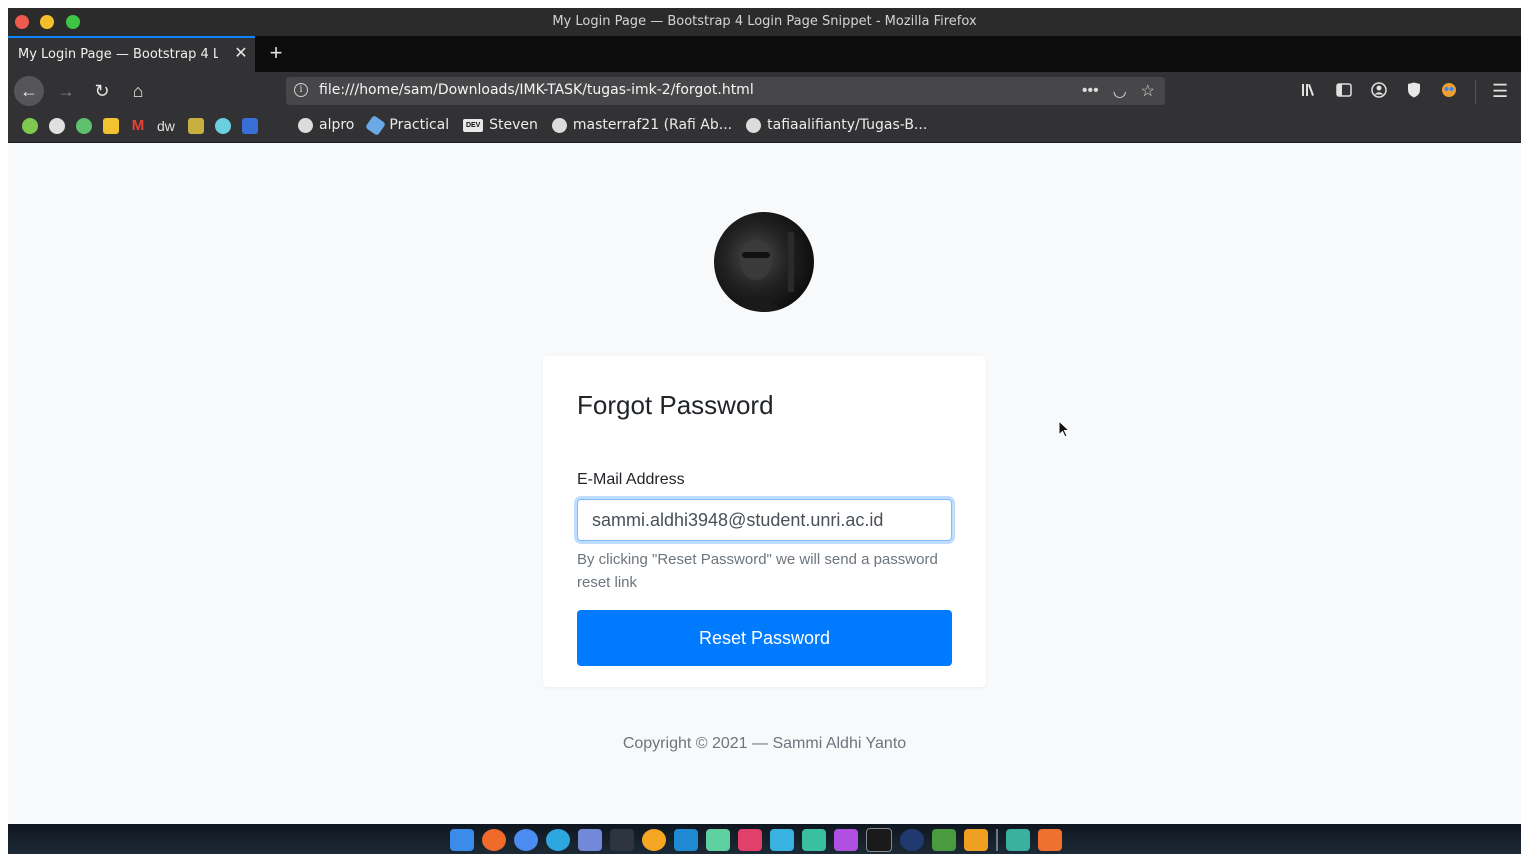  What do you see at coordinates (337, 125) in the screenshot?
I see `bookmark-label: alpro` at bounding box center [337, 125].